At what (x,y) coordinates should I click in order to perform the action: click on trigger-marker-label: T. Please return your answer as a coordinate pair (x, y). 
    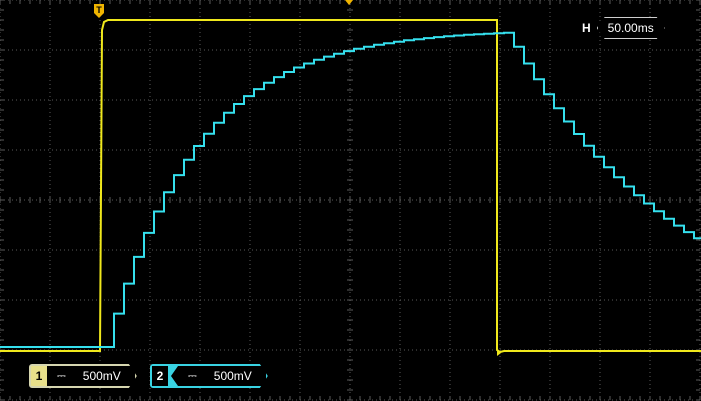
    Looking at the image, I should click on (99, 10).